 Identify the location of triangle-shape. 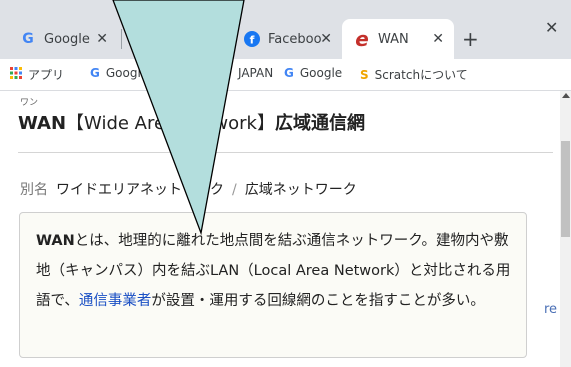
(178, 118).